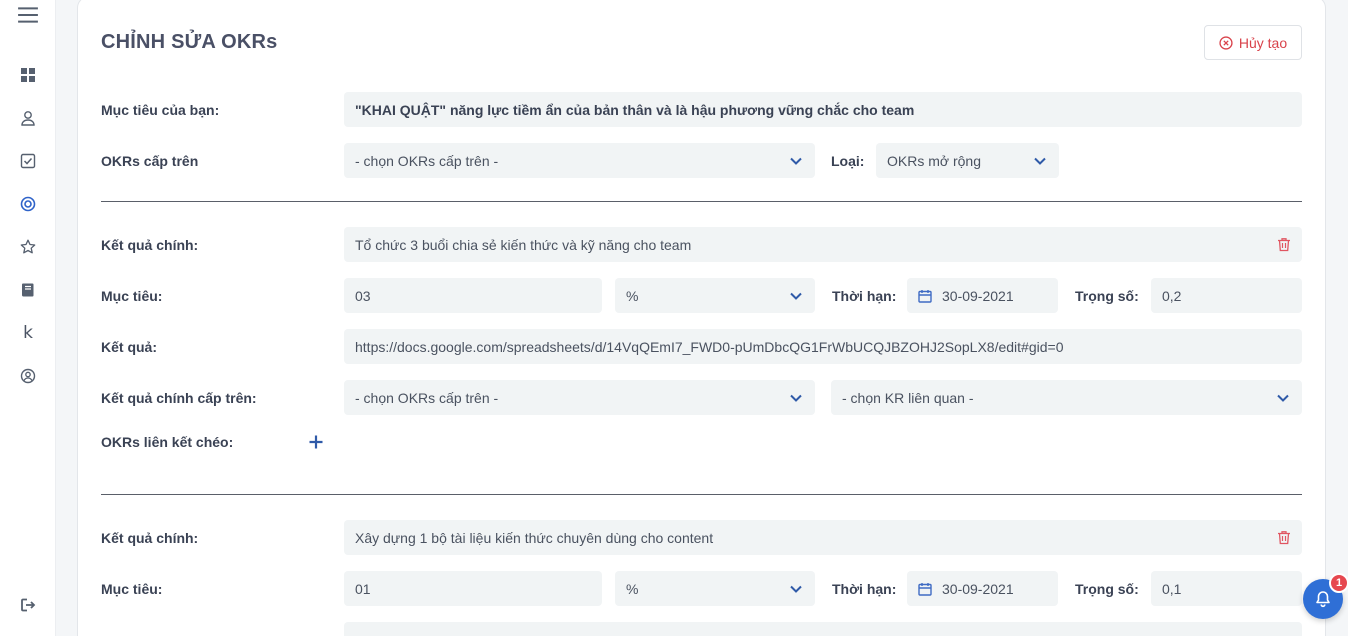  I want to click on related-kr-placeholder: - chọn KR liên quan -, so click(908, 397).